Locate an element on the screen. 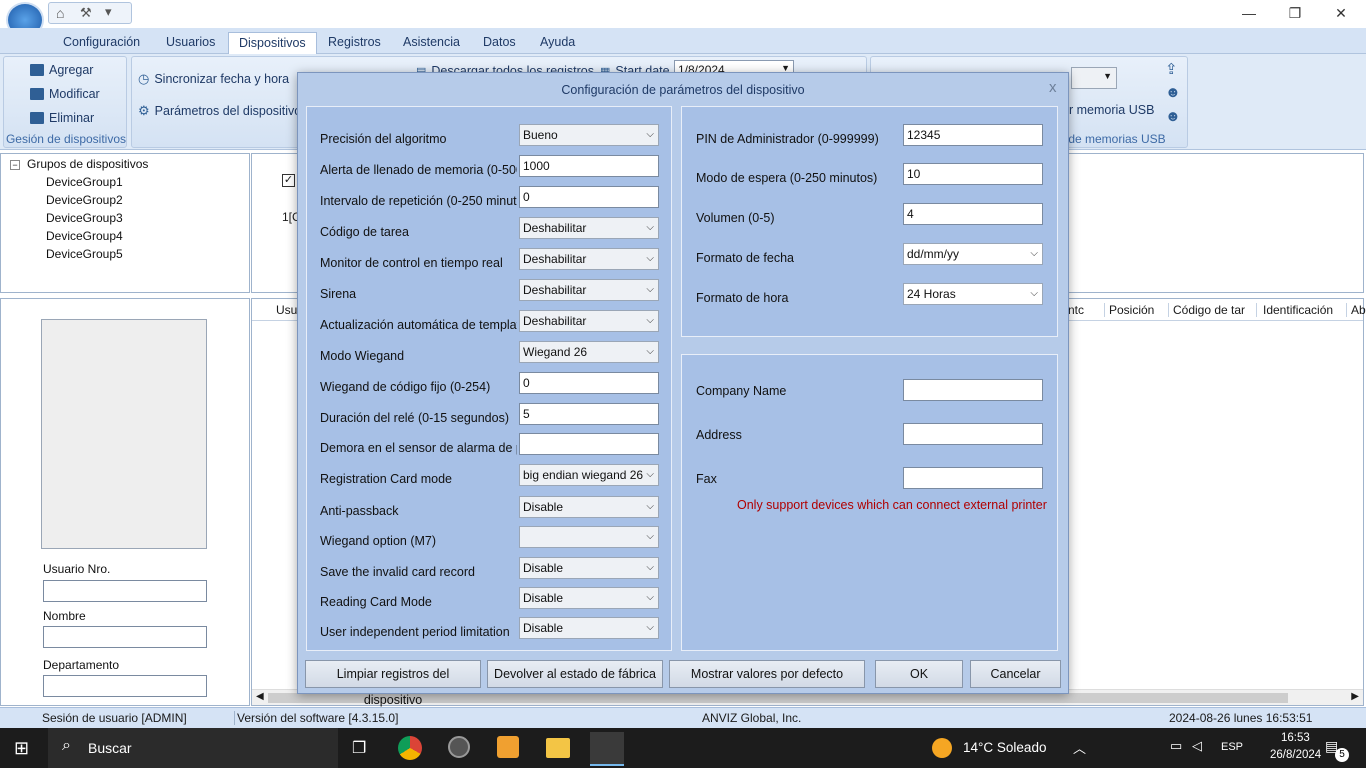 The image size is (1366, 768). settings-icon: ⚙ is located at coordinates (144, 110).